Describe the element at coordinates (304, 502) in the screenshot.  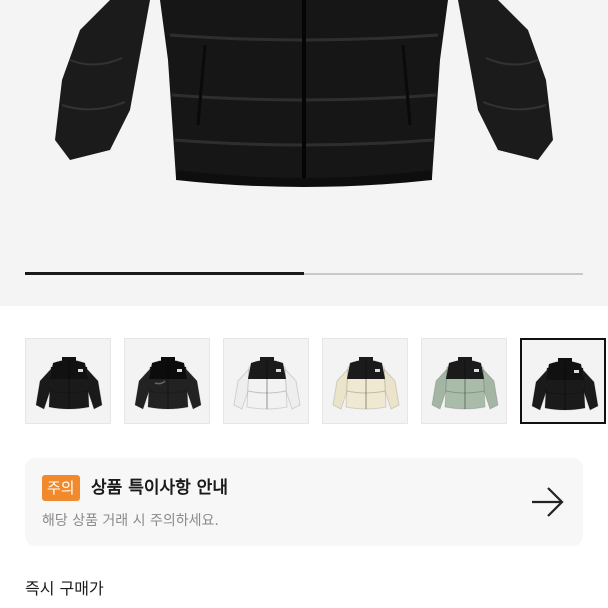
I see `product-notice-card: 주의 상품 특이사항 안내 해당 상품 거래 시 주의하세요.` at that location.